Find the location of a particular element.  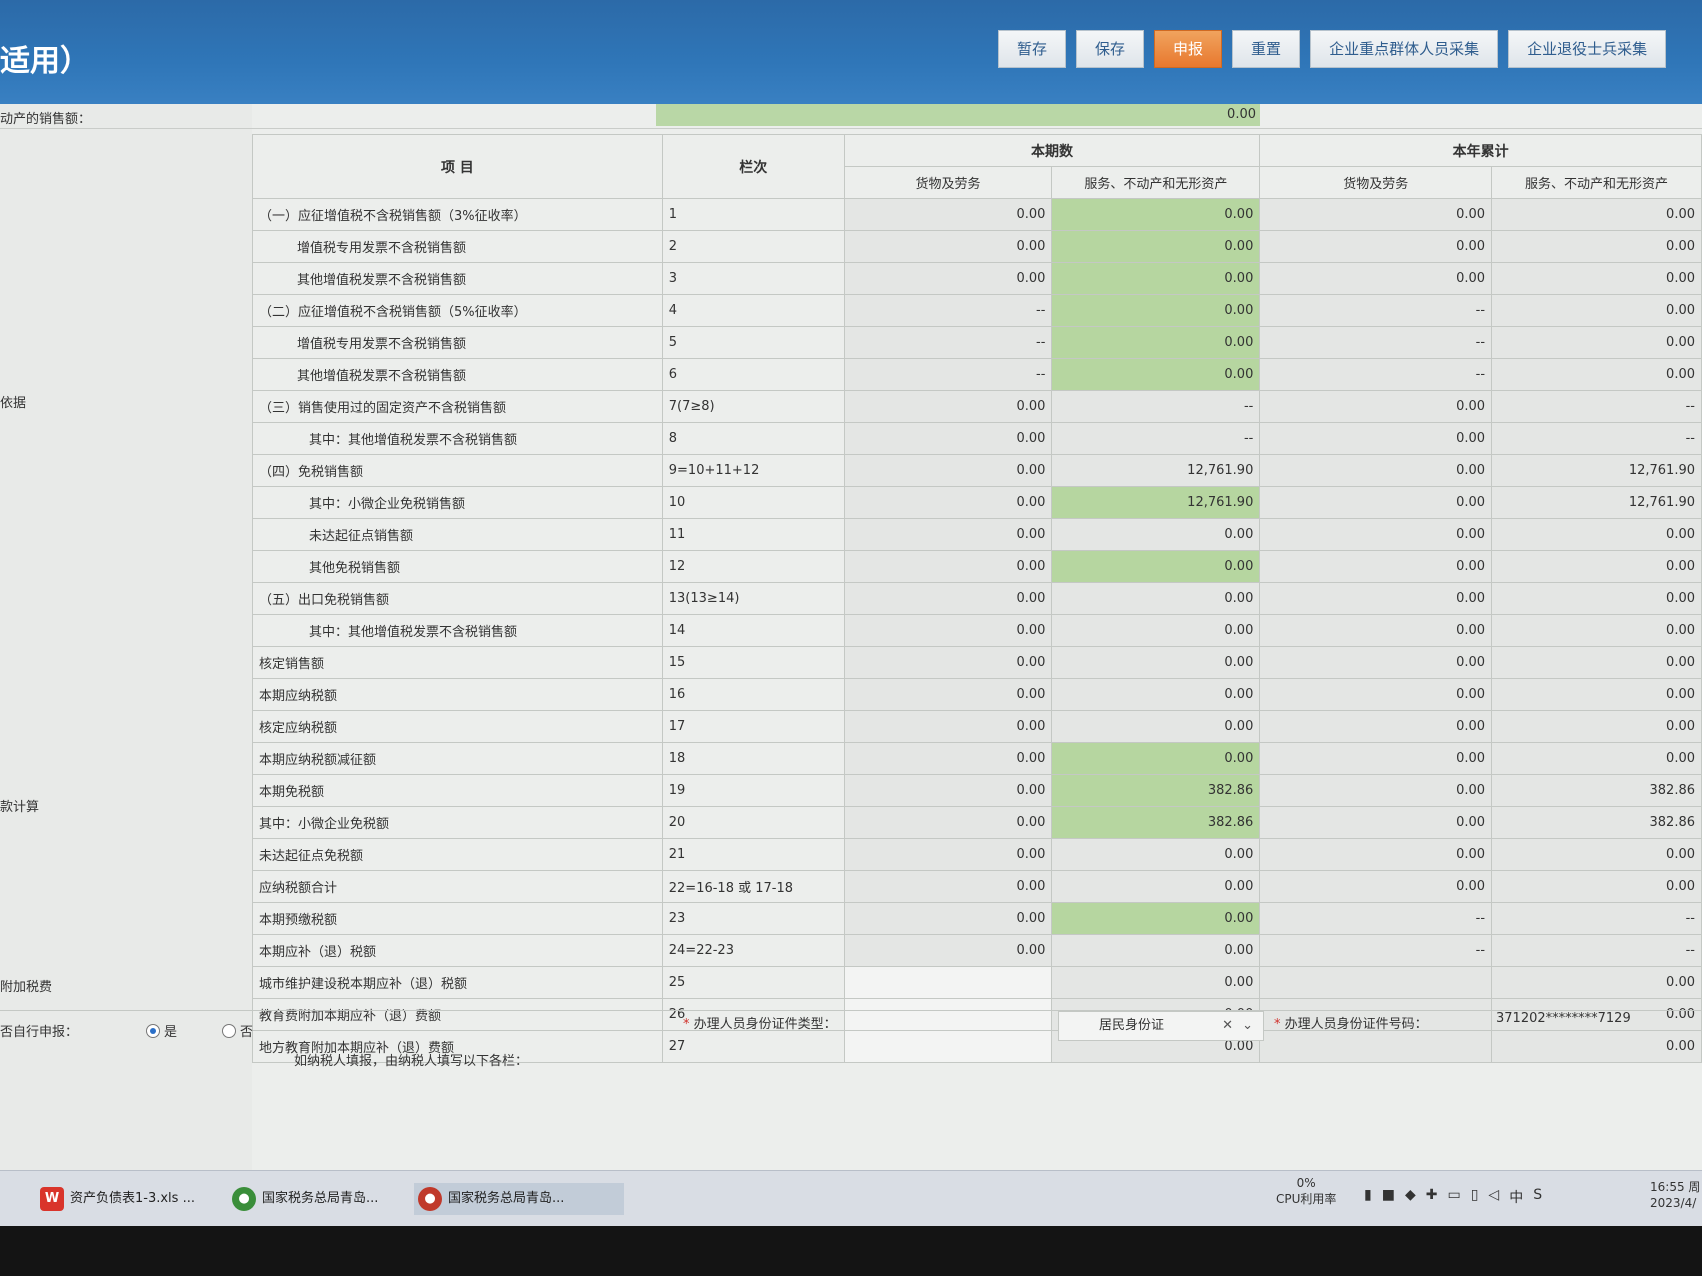

radio-yes: 是 is located at coordinates (161, 1030).